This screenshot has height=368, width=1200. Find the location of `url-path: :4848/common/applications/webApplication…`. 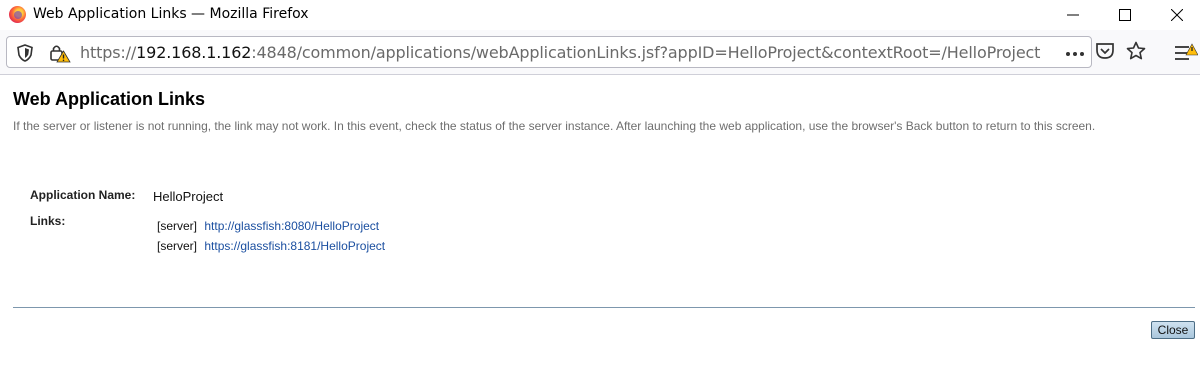

url-path: :4848/common/applications/webApplication… is located at coordinates (646, 52).